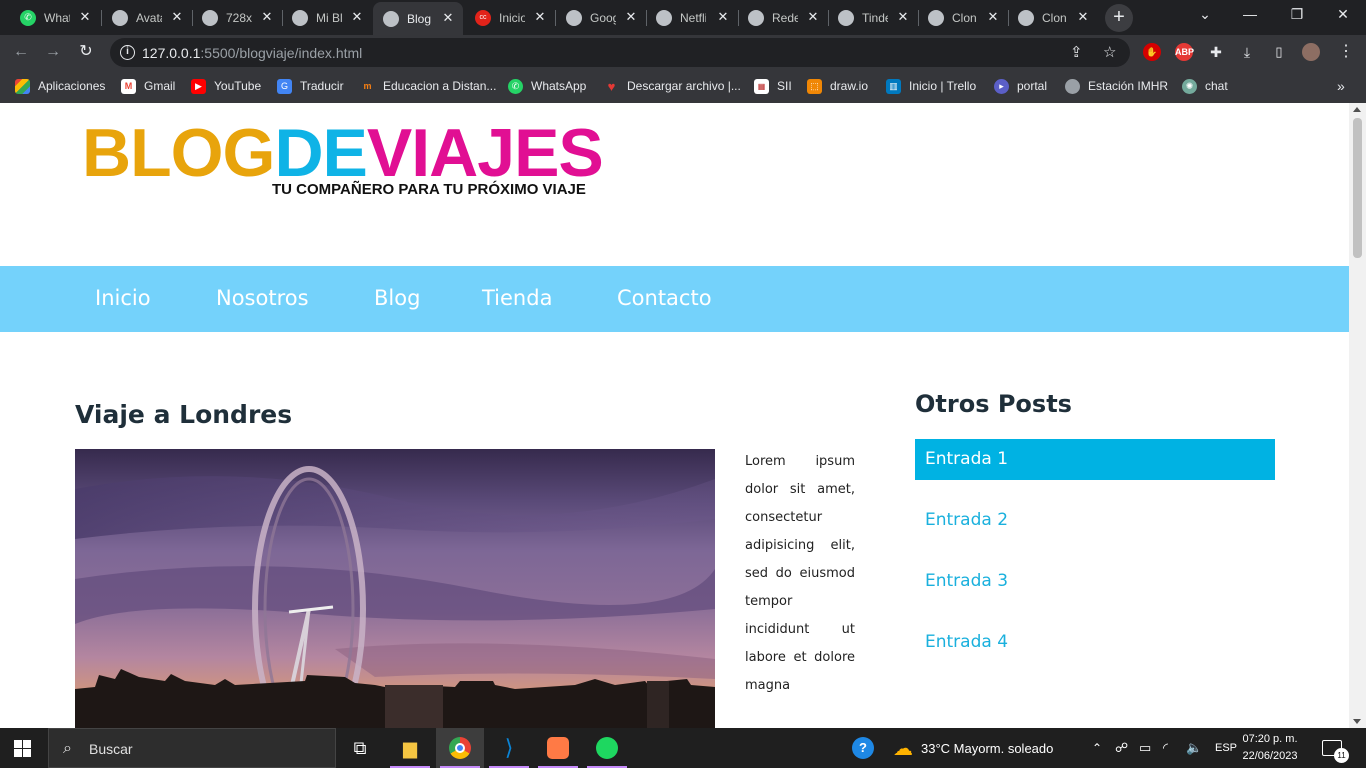 This screenshot has width=1366, height=768. Describe the element at coordinates (1020, 86) in the screenshot. I see `bookmark-portal: ▸ portal` at that location.